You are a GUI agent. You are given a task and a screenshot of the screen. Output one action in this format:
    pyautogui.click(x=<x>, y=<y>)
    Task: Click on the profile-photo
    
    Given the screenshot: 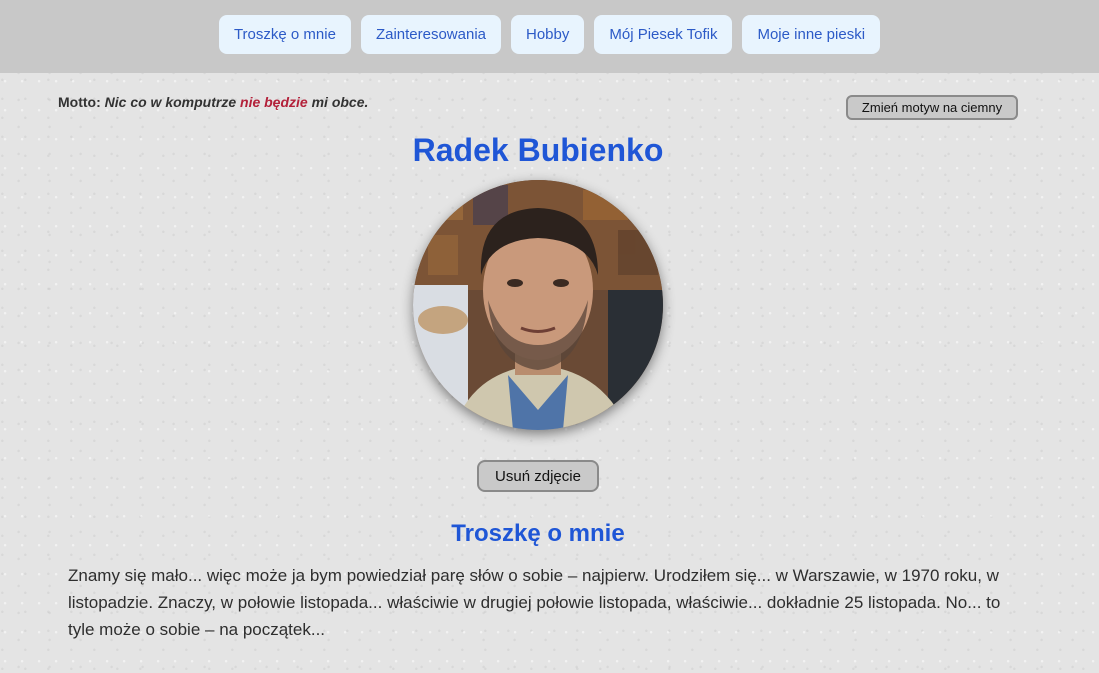 What is the action you would take?
    pyautogui.click(x=538, y=305)
    